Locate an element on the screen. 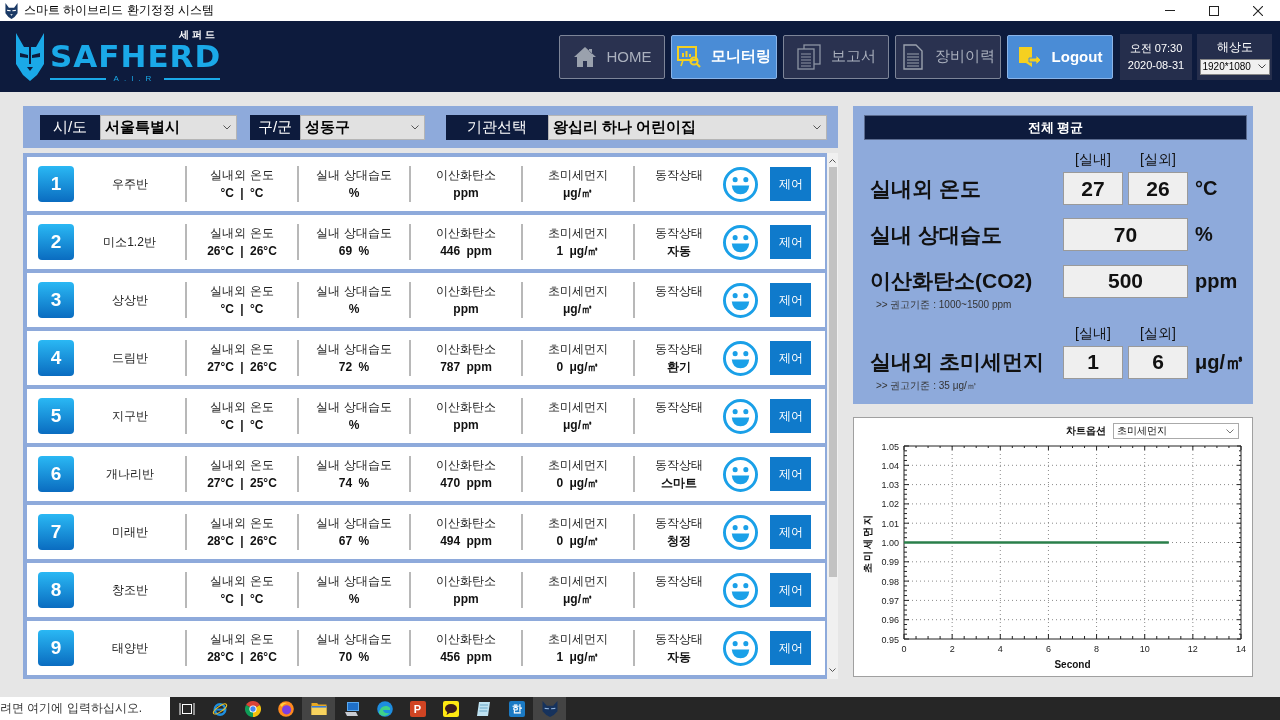 This screenshot has width=1280, height=720. panel-title: 전체 평균 is located at coordinates (1055, 127).